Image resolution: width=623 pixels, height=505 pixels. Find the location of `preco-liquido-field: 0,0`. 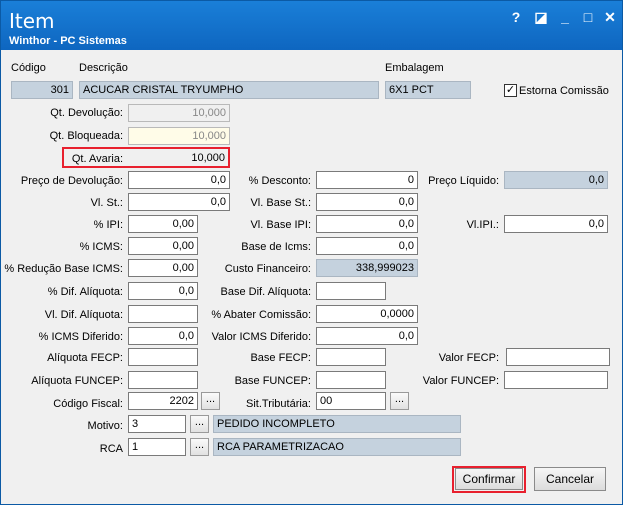

preco-liquido-field: 0,0 is located at coordinates (556, 180).